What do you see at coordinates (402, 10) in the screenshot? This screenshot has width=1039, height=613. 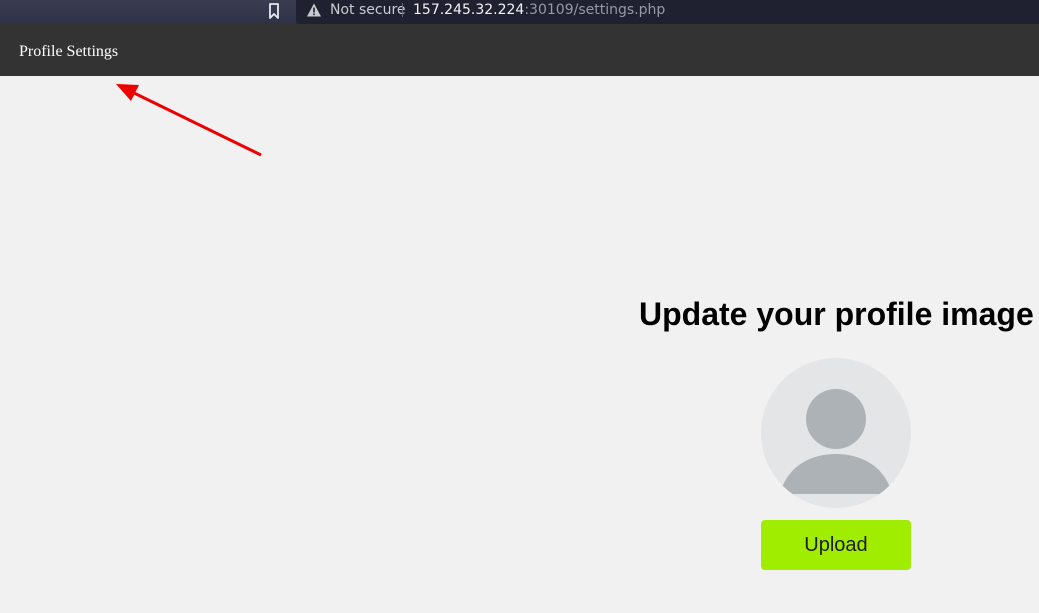 I see `address-bar-divider` at bounding box center [402, 10].